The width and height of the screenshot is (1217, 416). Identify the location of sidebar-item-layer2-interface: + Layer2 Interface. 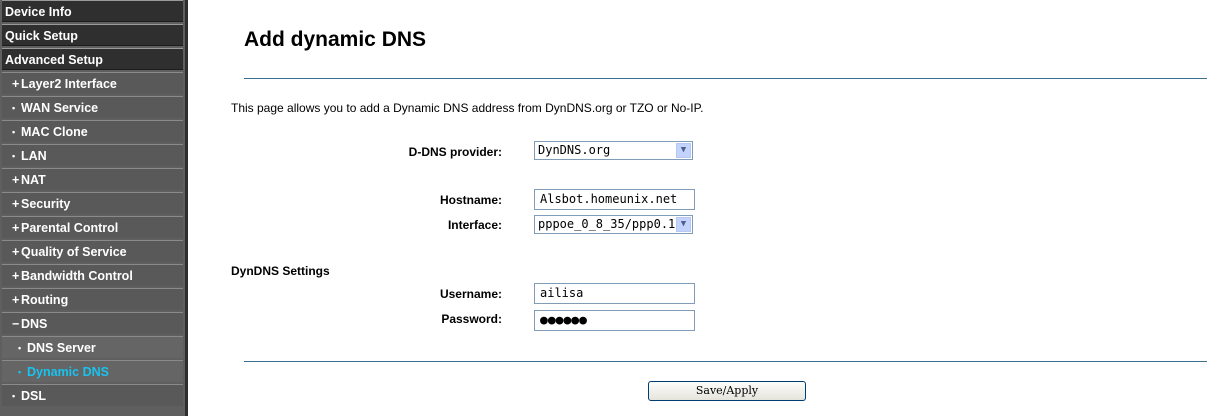
(92, 83).